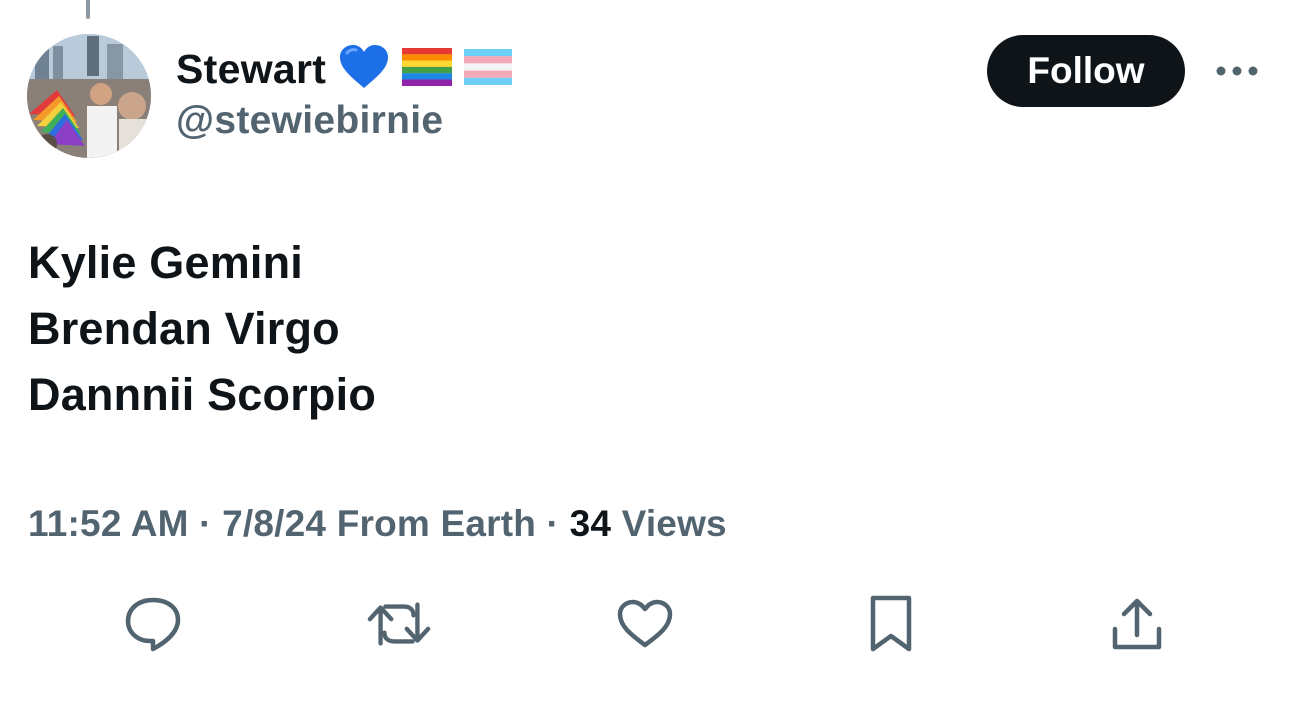 The image size is (1290, 707). I want to click on reply-button, so click(153, 624).